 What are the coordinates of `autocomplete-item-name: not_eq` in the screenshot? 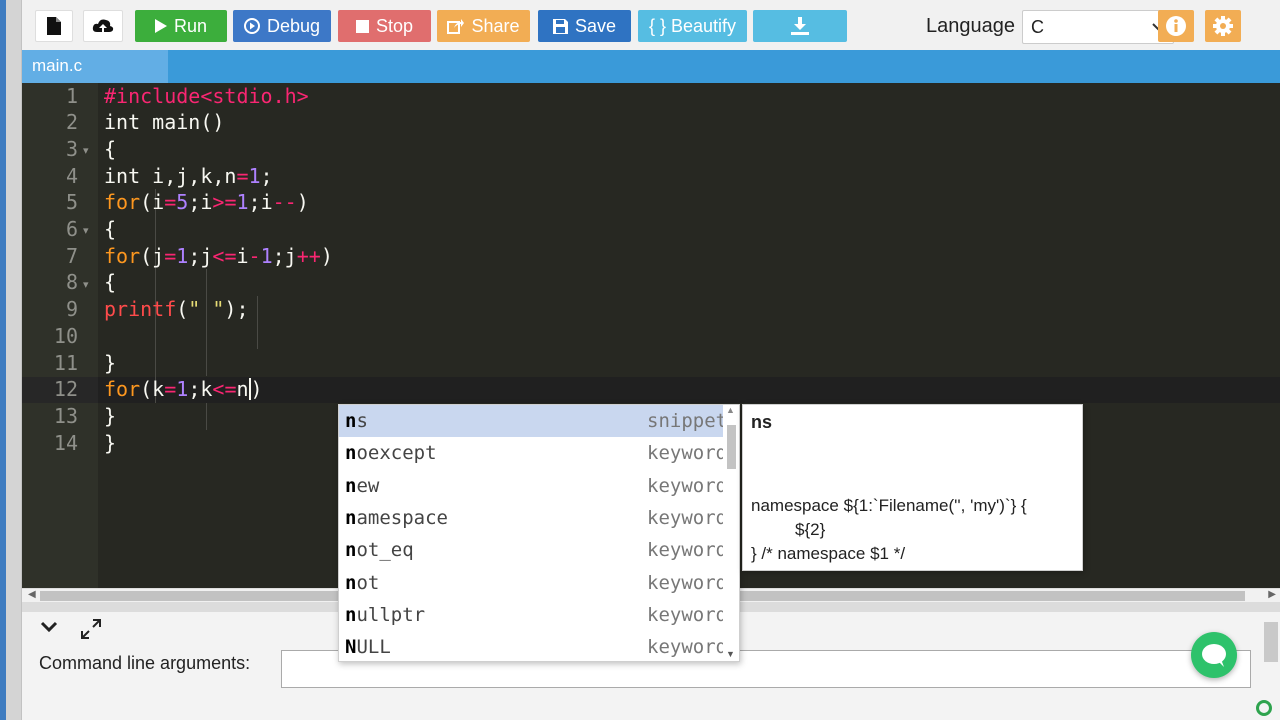 It's located at (379, 550).